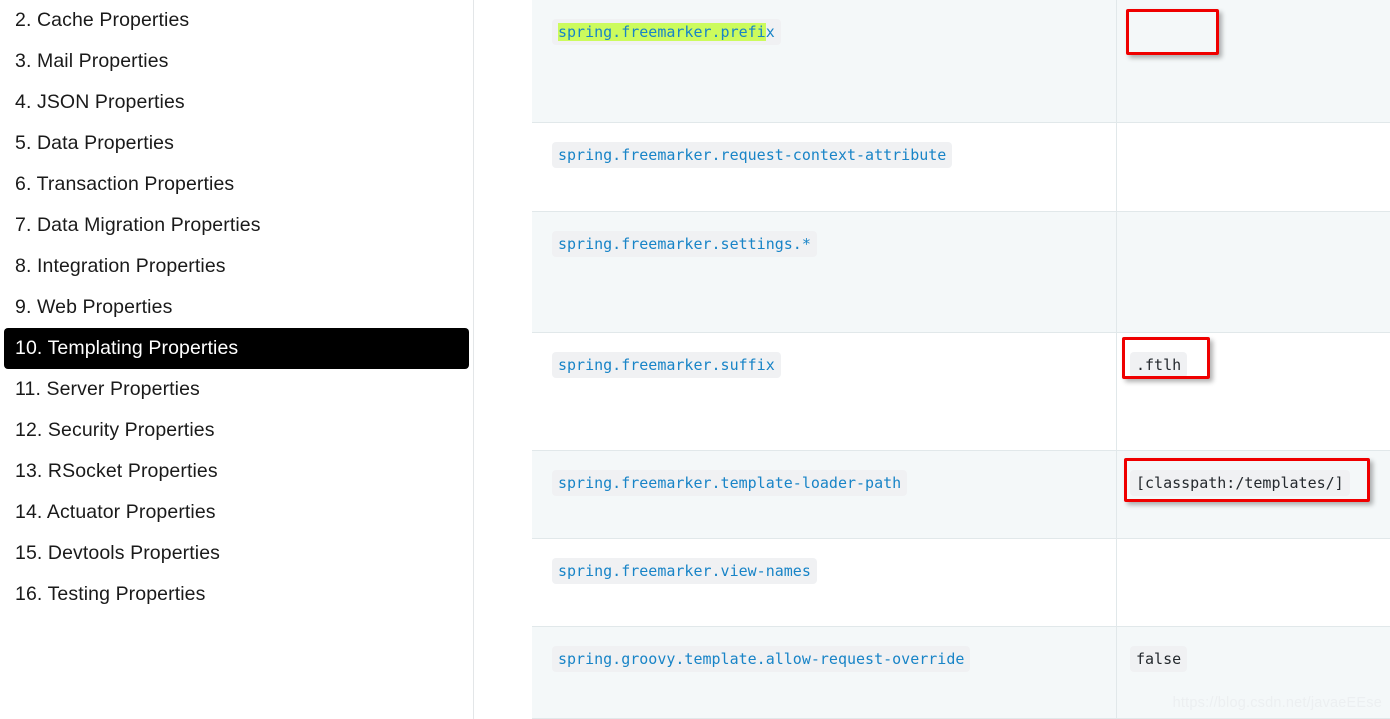  Describe the element at coordinates (236, 61) in the screenshot. I see `sidebar-item-1: 3. Mail Properties` at that location.